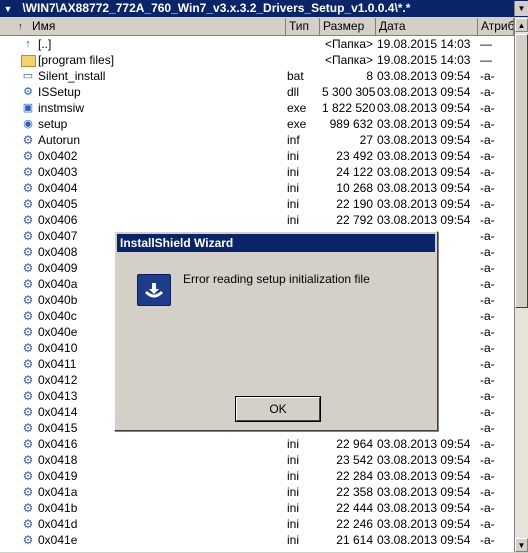 The height and width of the screenshot is (553, 528). Describe the element at coordinates (154, 290) in the screenshot. I see `installshield-icon` at that location.